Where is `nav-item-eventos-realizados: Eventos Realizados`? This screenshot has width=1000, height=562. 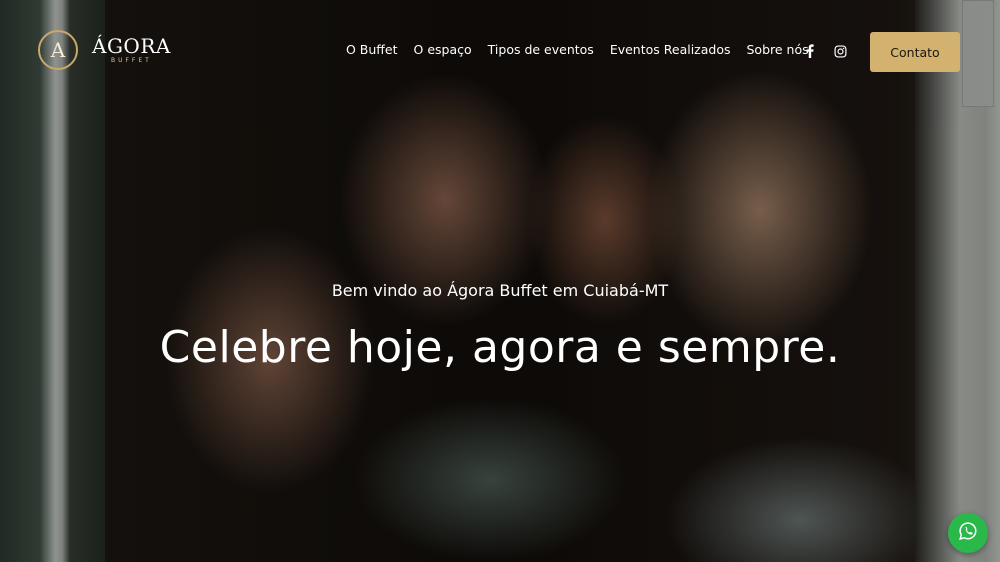 nav-item-eventos-realizados: Eventos Realizados is located at coordinates (670, 49).